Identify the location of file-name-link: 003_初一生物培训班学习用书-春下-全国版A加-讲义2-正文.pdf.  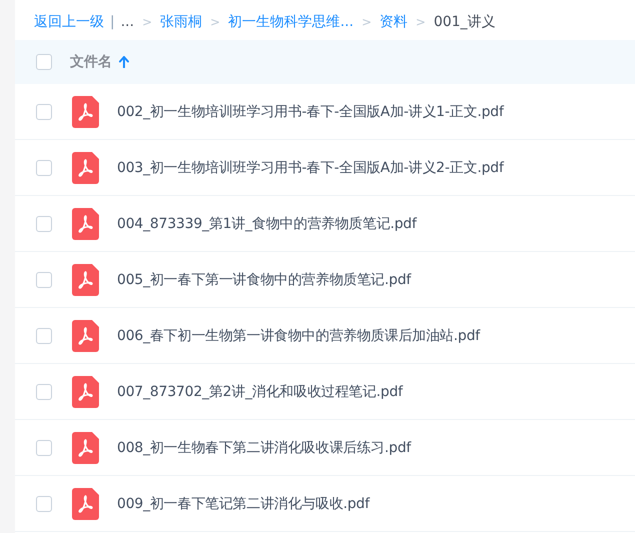
(310, 167).